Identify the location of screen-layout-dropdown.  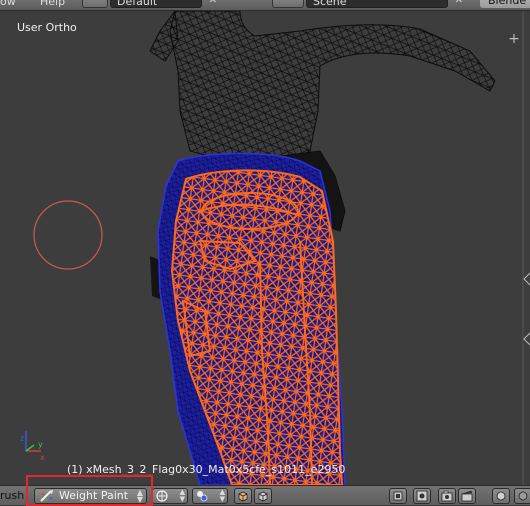
(95, 4).